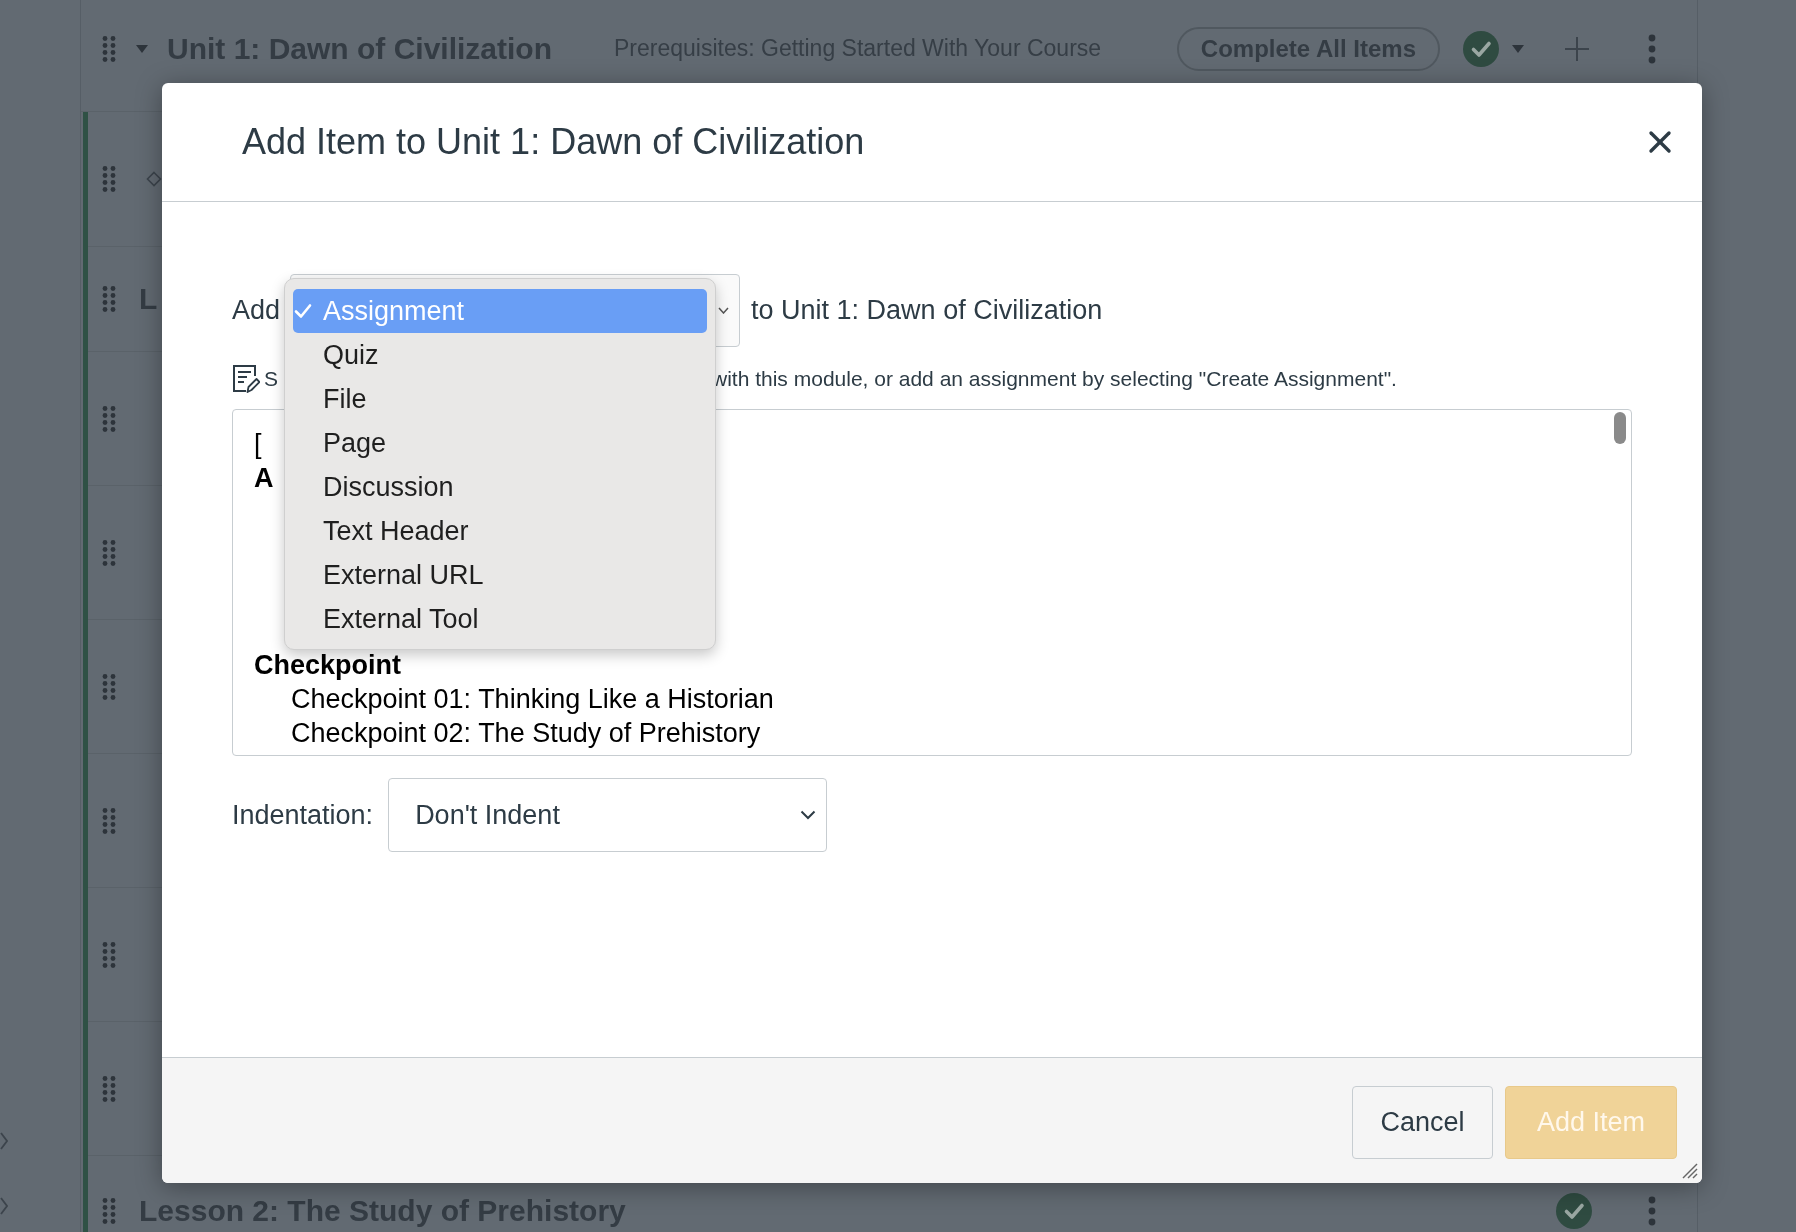 Image resolution: width=1796 pixels, height=1232 pixels. What do you see at coordinates (256, 311) in the screenshot?
I see `add-label: Add` at bounding box center [256, 311].